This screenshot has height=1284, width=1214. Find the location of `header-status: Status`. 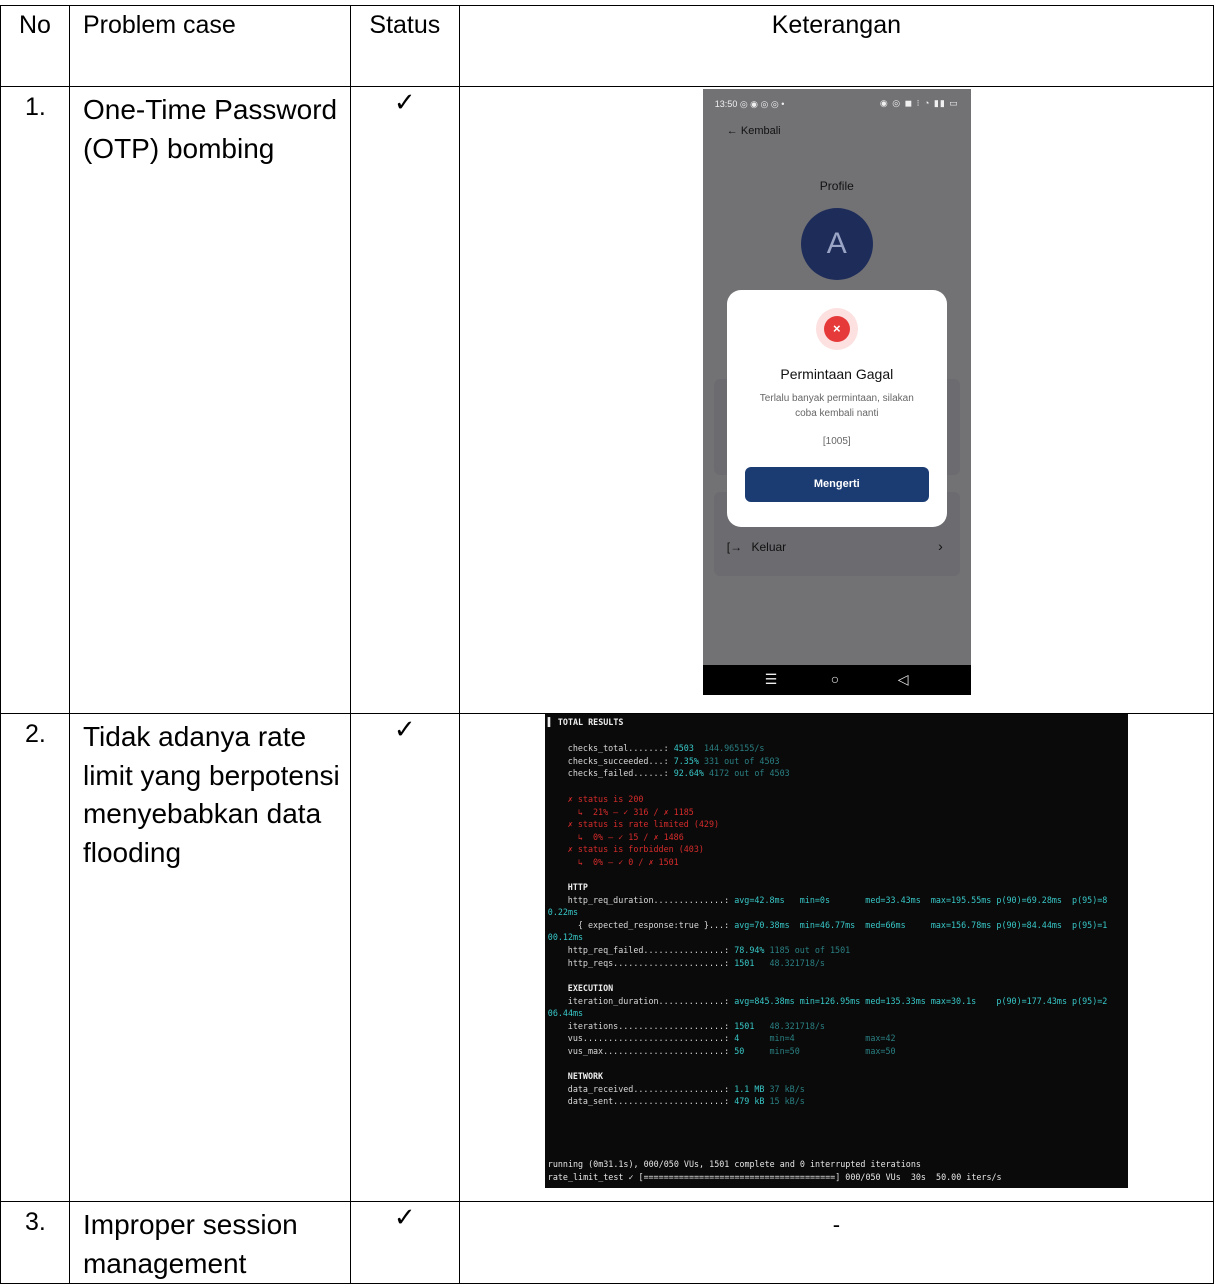

header-status: Status is located at coordinates (404, 46).